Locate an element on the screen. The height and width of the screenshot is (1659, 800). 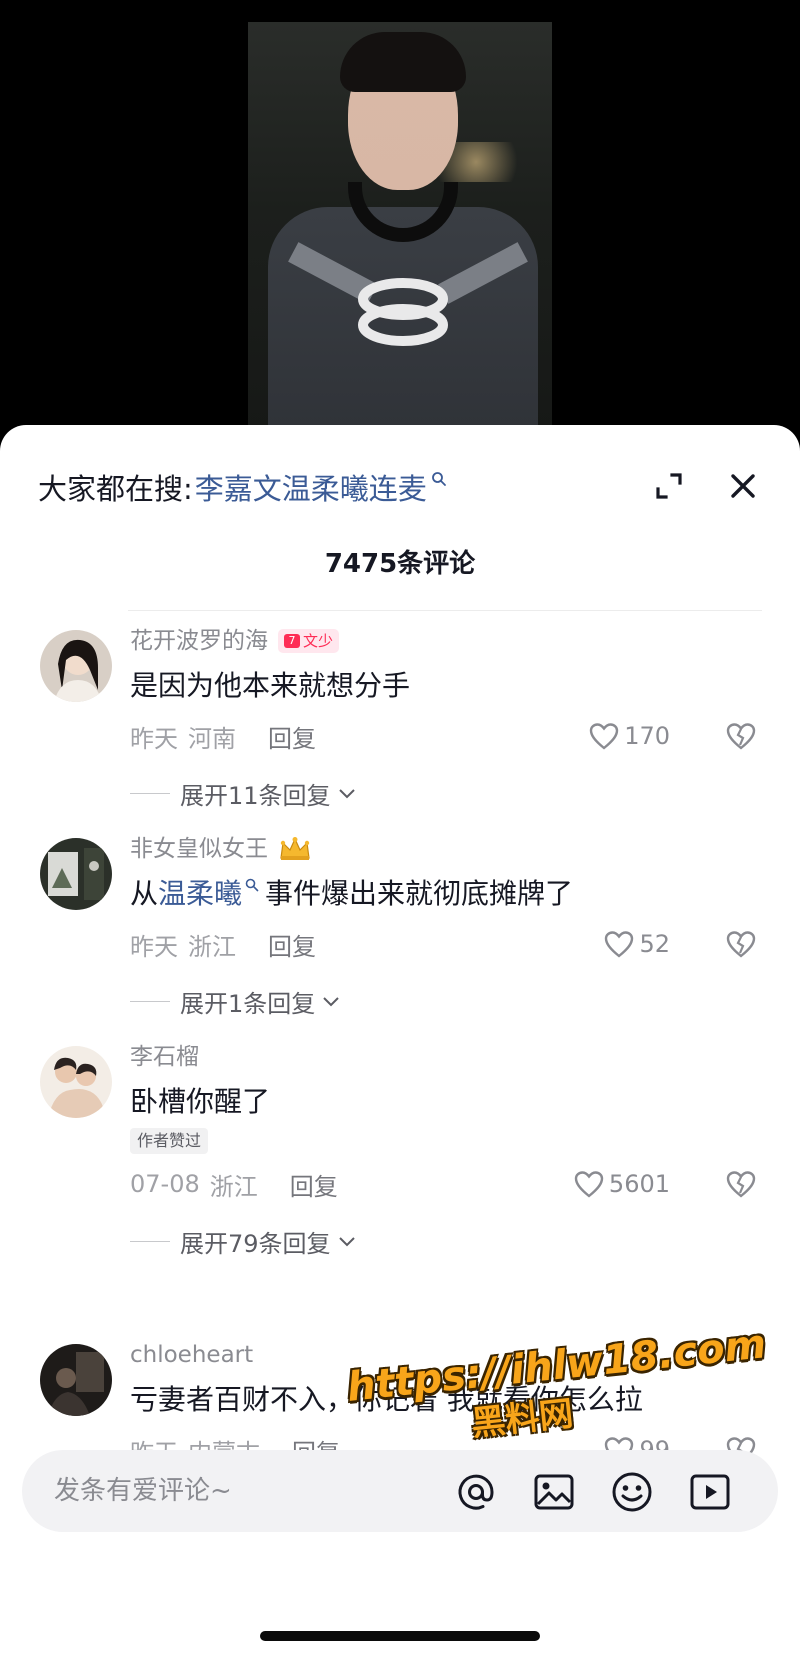
expand-replies-label: 展开79条回复 is located at coordinates (255, 1243).